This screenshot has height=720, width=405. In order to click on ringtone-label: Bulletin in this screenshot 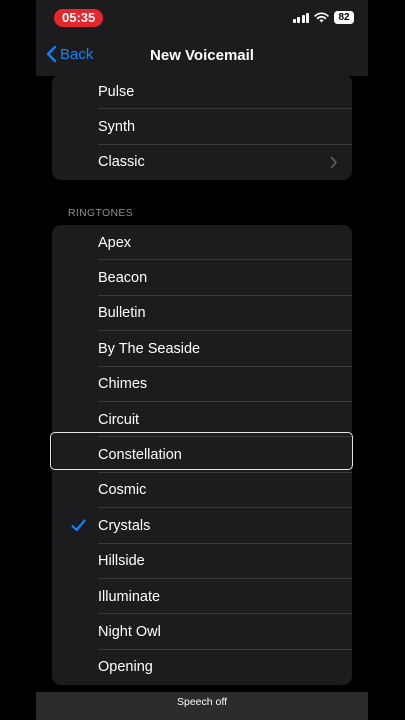, I will do `click(122, 313)`.